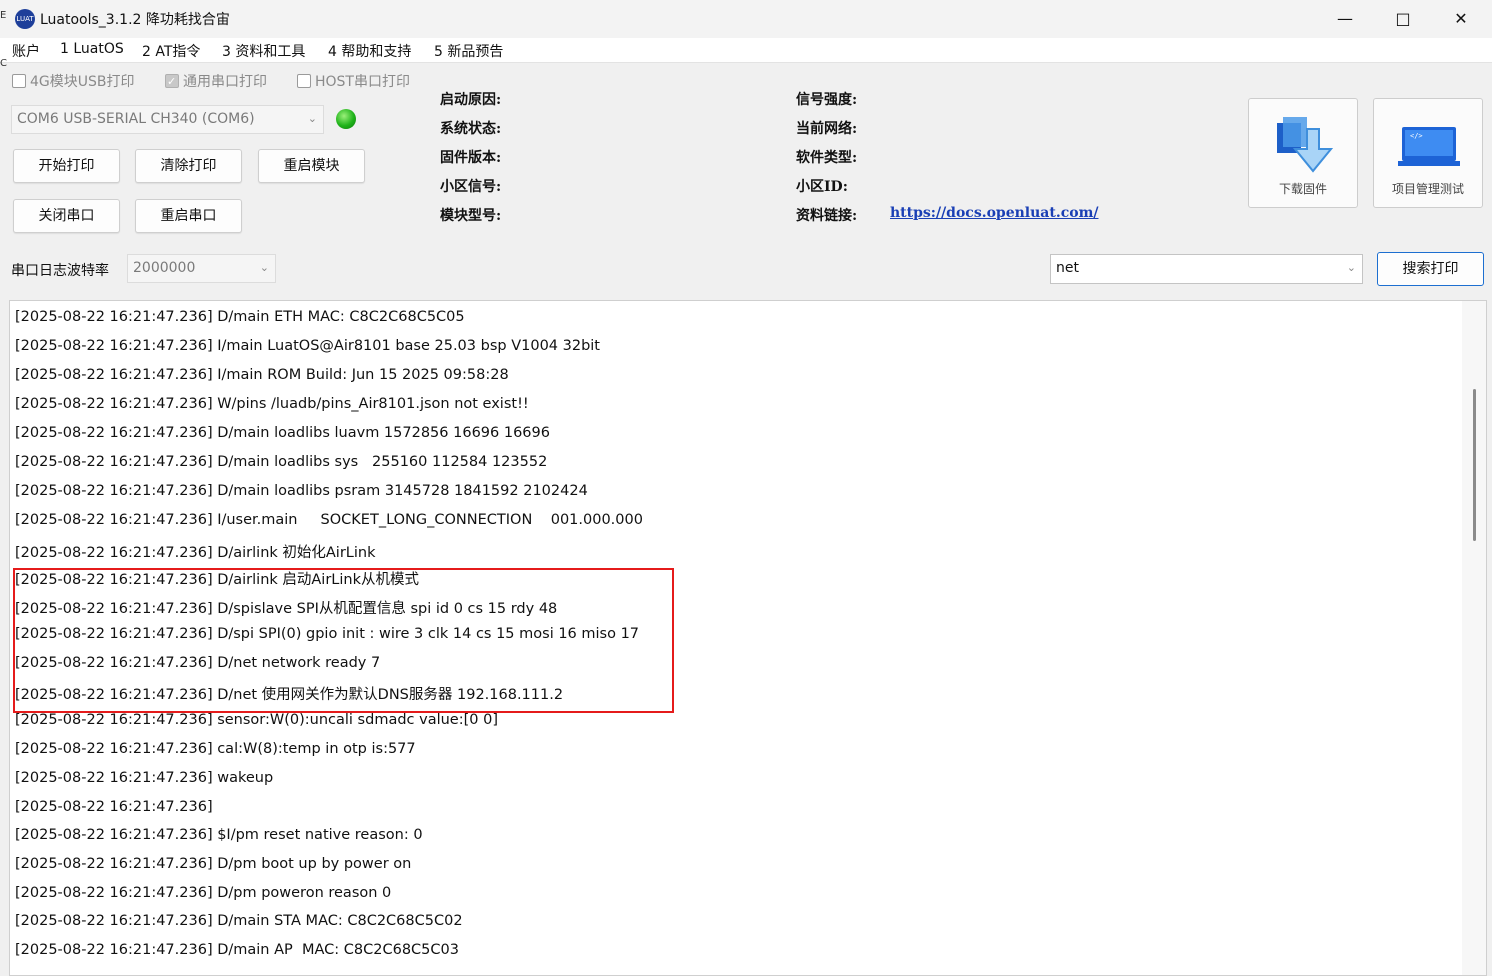 The width and height of the screenshot is (1492, 976). I want to click on checkbox-checked-icon, so click(172, 82).